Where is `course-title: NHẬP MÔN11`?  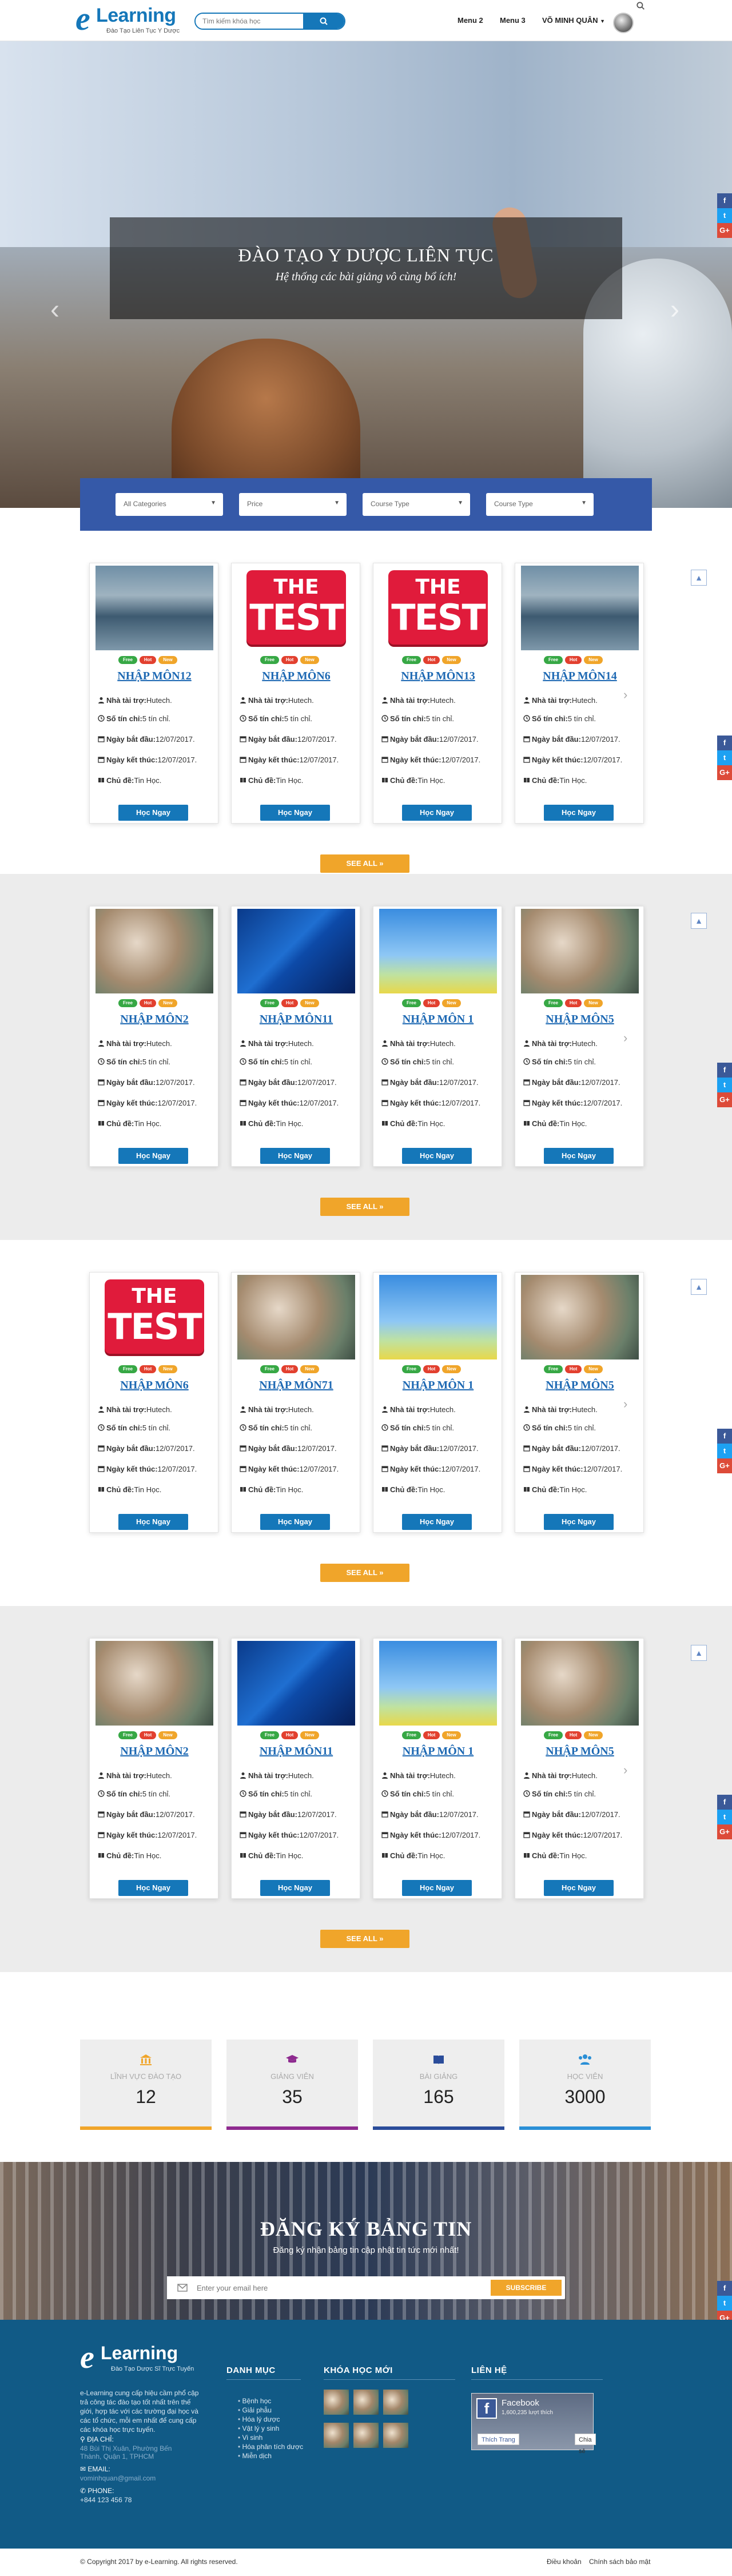
course-title: NHẬP MÔN11 is located at coordinates (296, 1751).